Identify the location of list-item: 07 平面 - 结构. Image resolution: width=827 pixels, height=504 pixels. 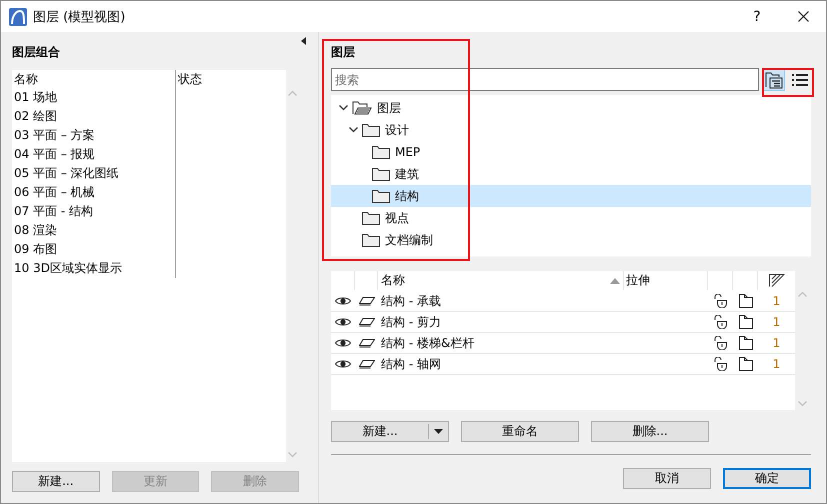
(94, 211).